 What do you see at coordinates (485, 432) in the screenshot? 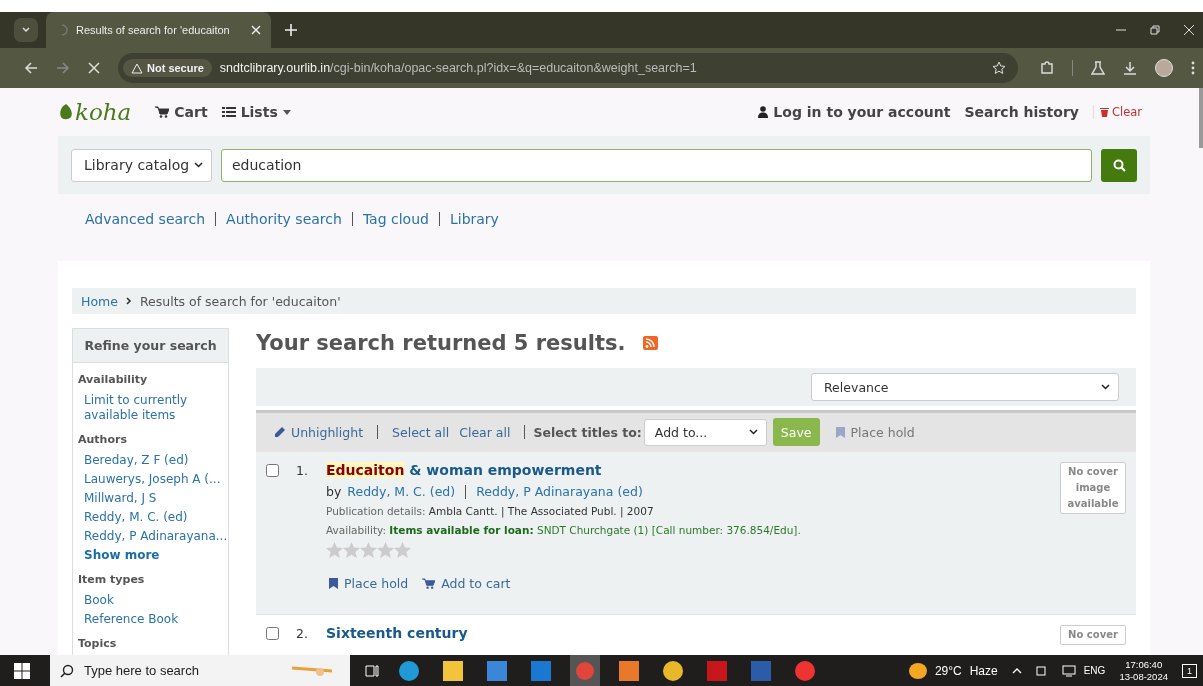
I see `clear-all-link: Clear all` at bounding box center [485, 432].